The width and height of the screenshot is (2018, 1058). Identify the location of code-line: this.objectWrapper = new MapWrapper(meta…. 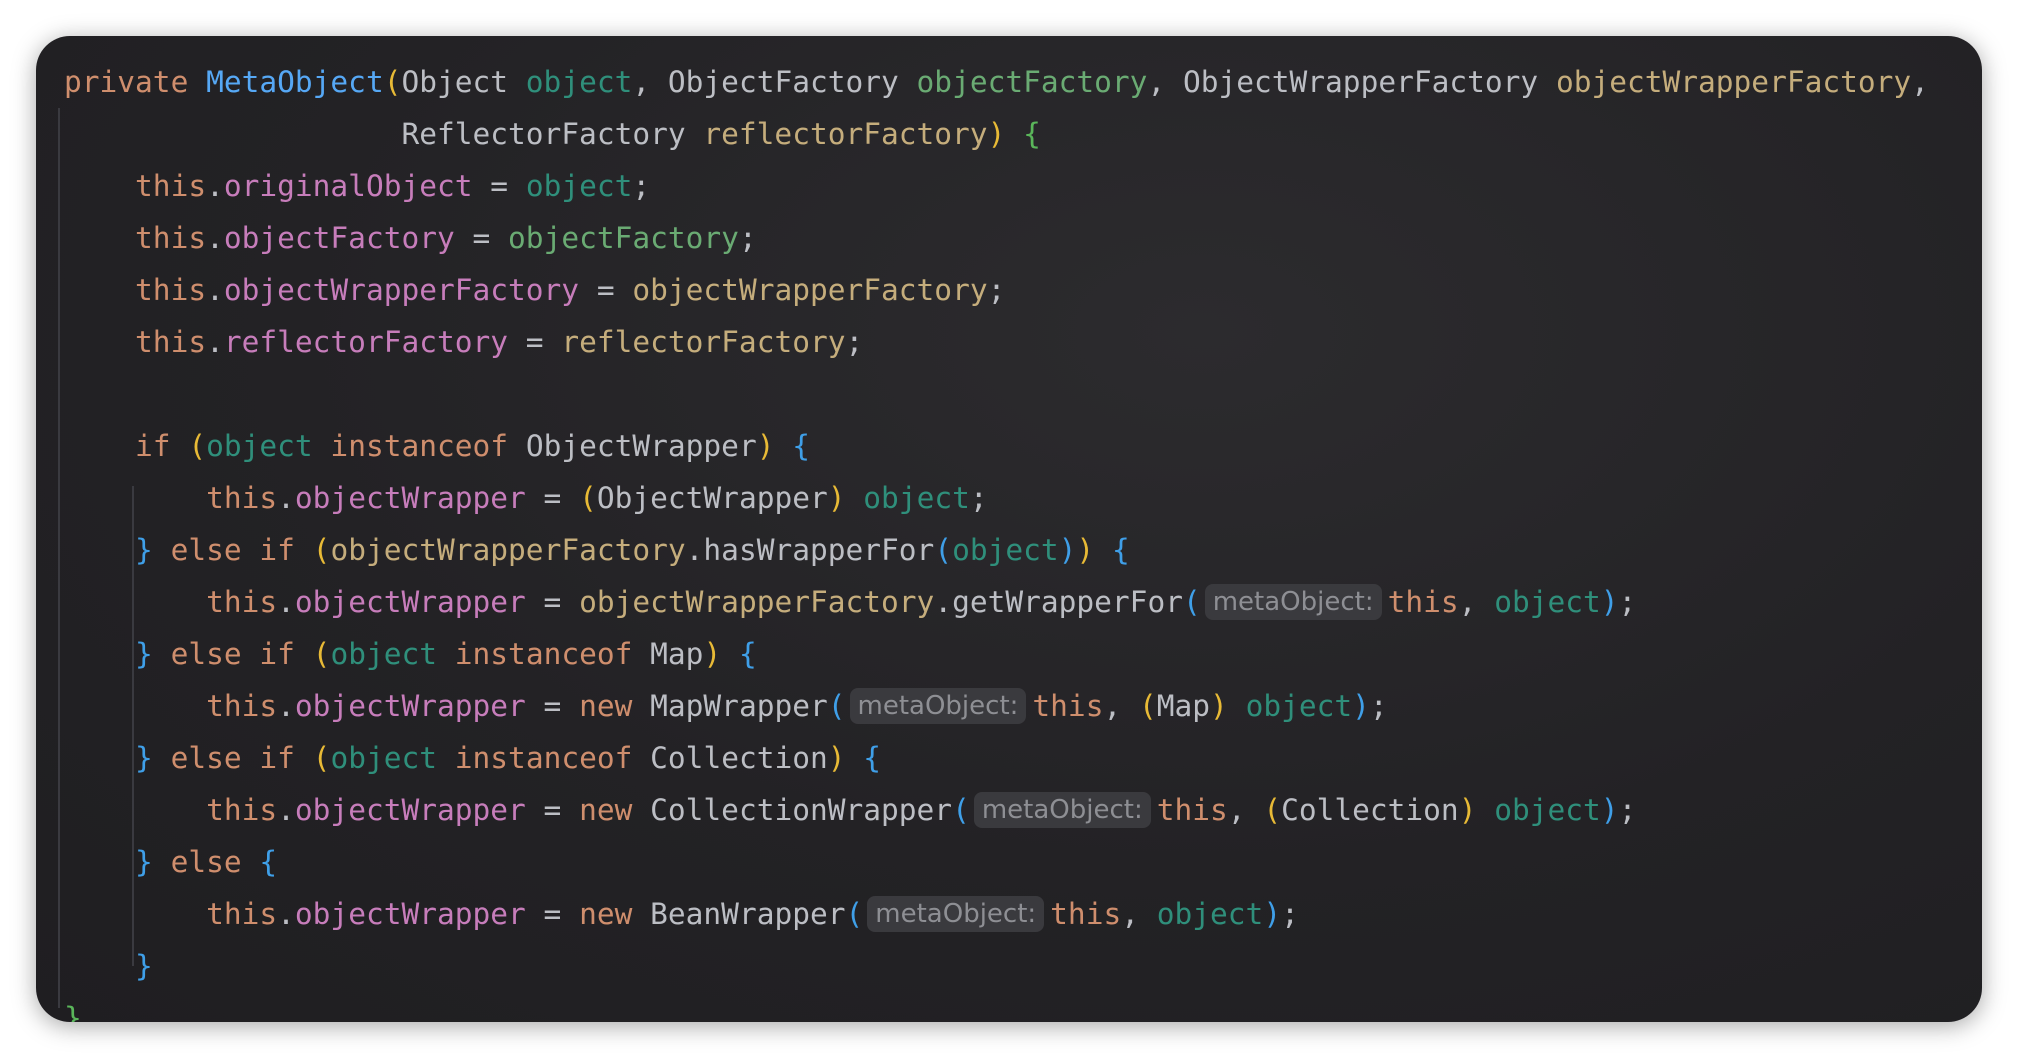
(996, 706).